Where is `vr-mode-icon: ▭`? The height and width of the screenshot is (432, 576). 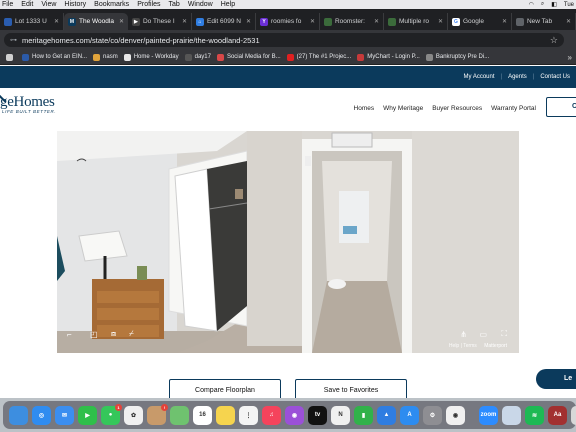
vr-mode-icon: ▭ is located at coordinates (483, 334).